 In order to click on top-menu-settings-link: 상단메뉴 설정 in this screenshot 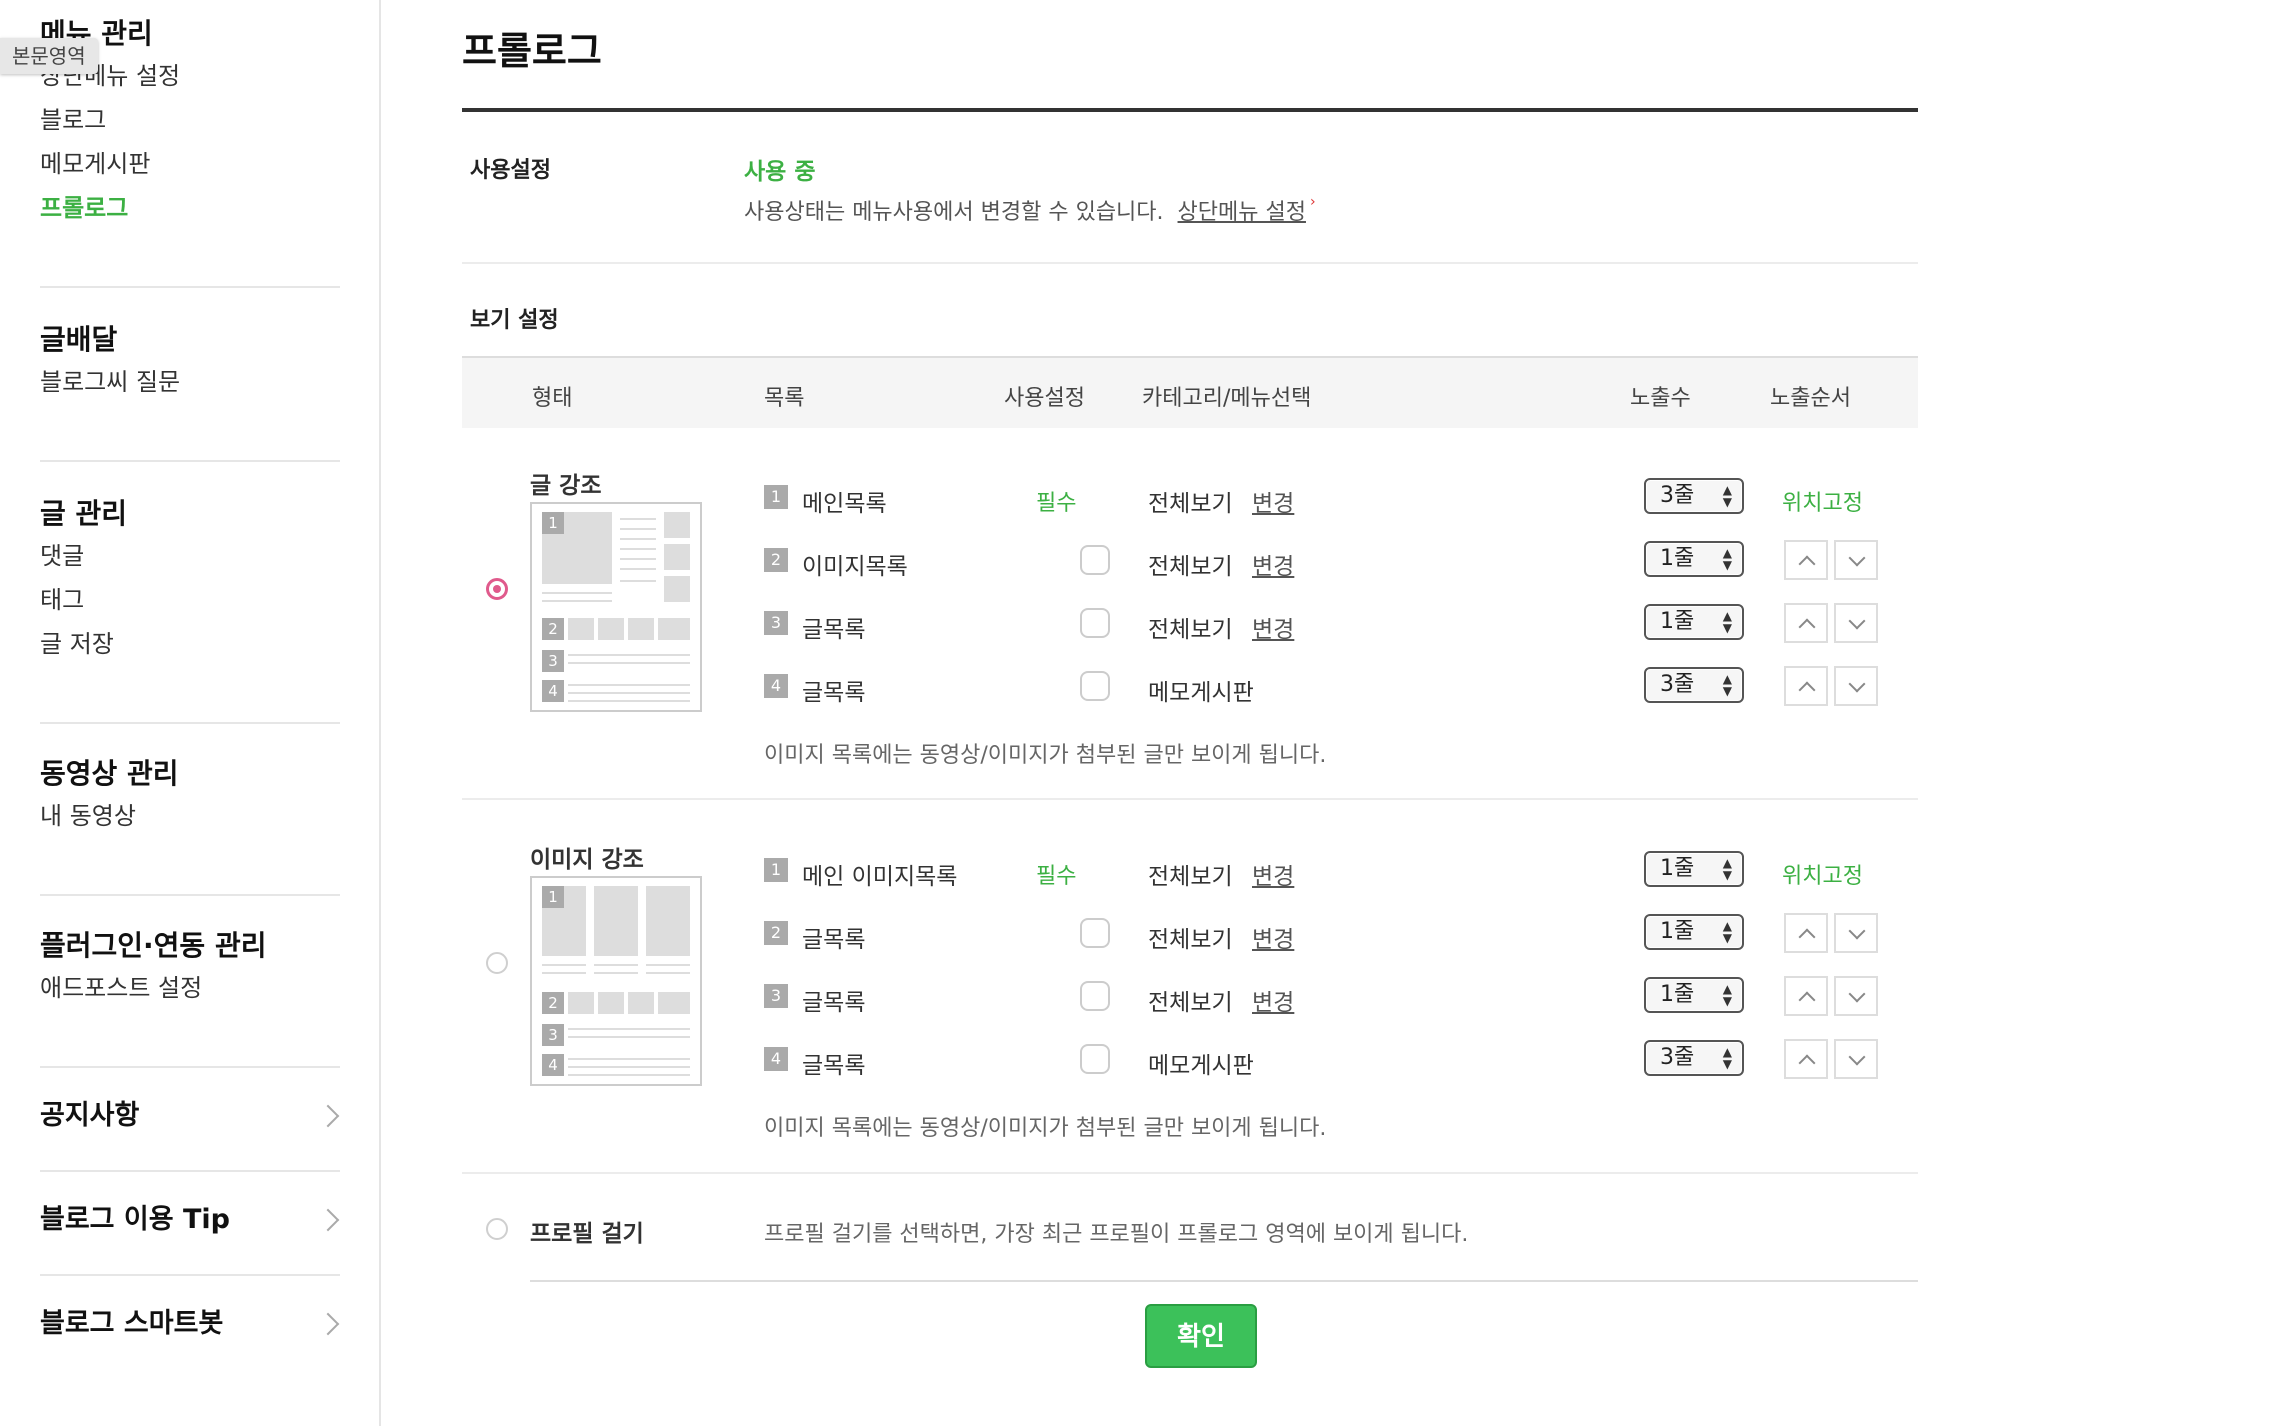, I will do `click(1242, 212)`.